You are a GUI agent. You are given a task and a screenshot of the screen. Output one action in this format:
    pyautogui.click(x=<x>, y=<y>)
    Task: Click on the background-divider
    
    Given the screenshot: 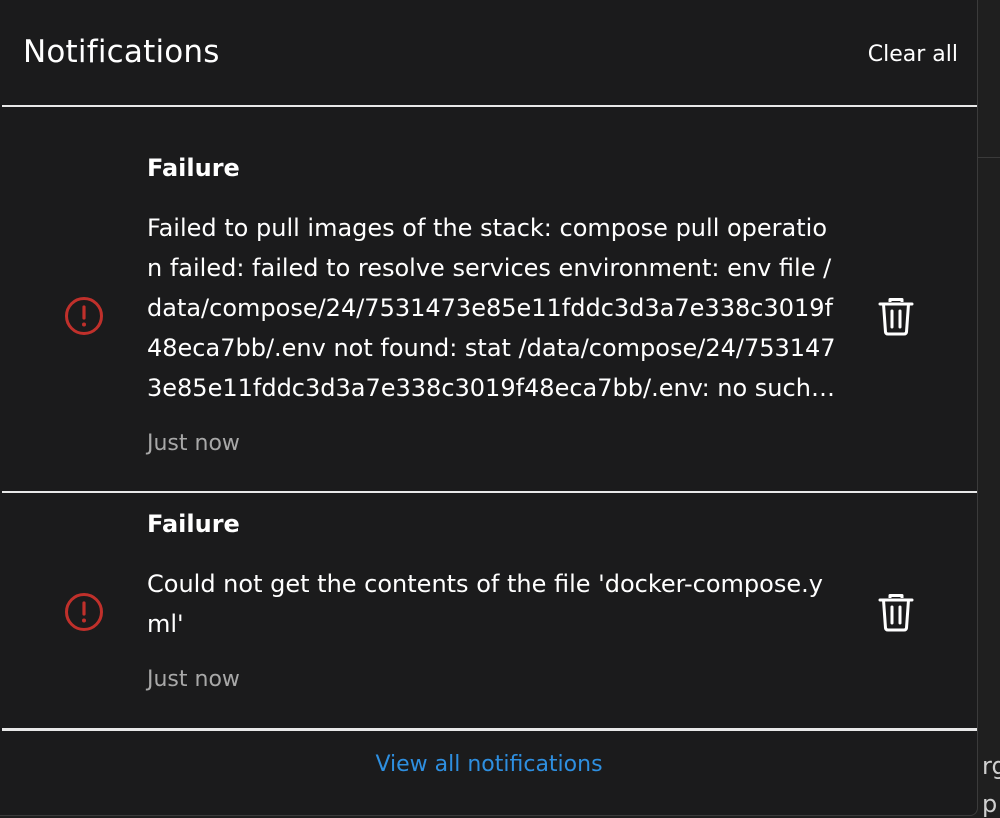 What is the action you would take?
    pyautogui.click(x=987, y=157)
    